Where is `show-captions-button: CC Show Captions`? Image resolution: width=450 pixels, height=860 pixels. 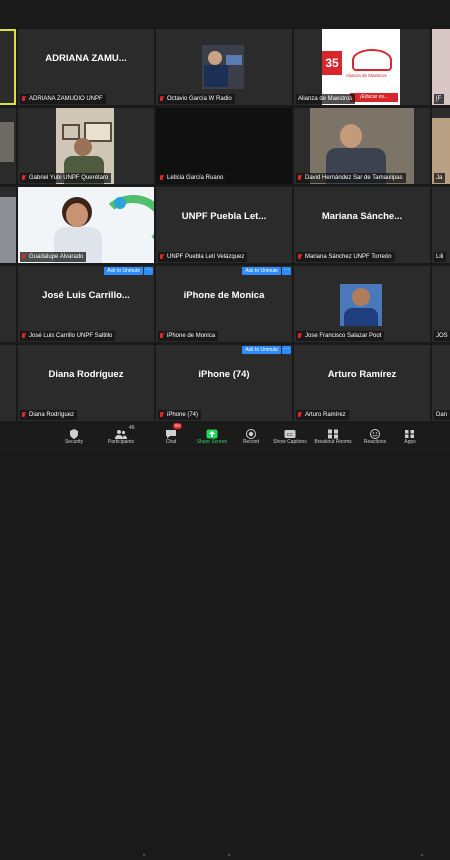 show-captions-button: CC Show Captions is located at coordinates (290, 437).